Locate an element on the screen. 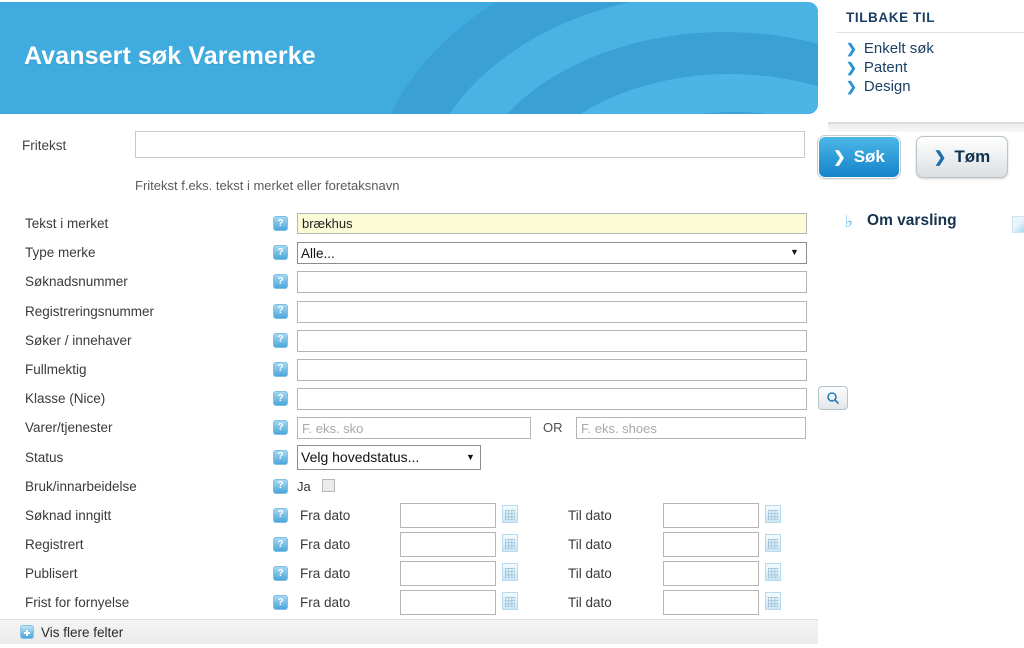 The width and height of the screenshot is (1024, 648). field-label: Fullmektig is located at coordinates (56, 369).